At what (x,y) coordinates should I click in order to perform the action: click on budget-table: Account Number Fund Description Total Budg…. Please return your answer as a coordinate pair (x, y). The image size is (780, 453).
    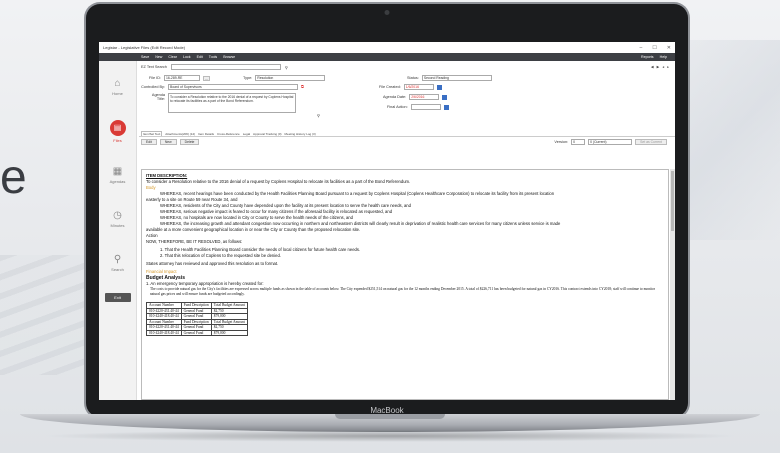
    Looking at the image, I should click on (197, 319).